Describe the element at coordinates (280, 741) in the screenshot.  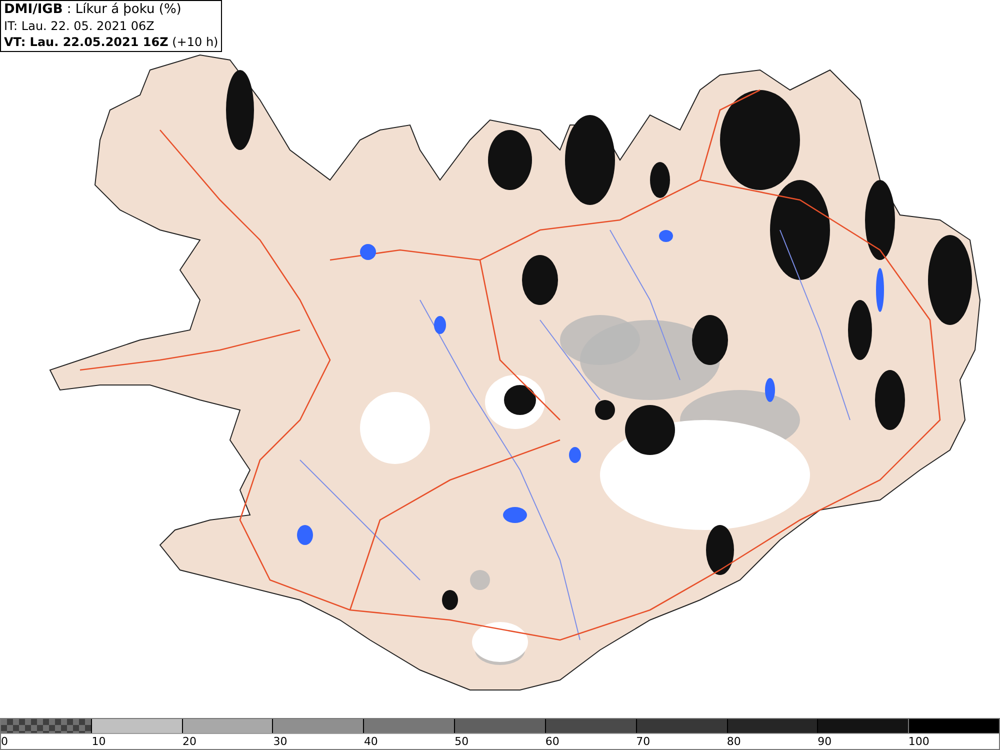
I see `legend-label: 30` at that location.